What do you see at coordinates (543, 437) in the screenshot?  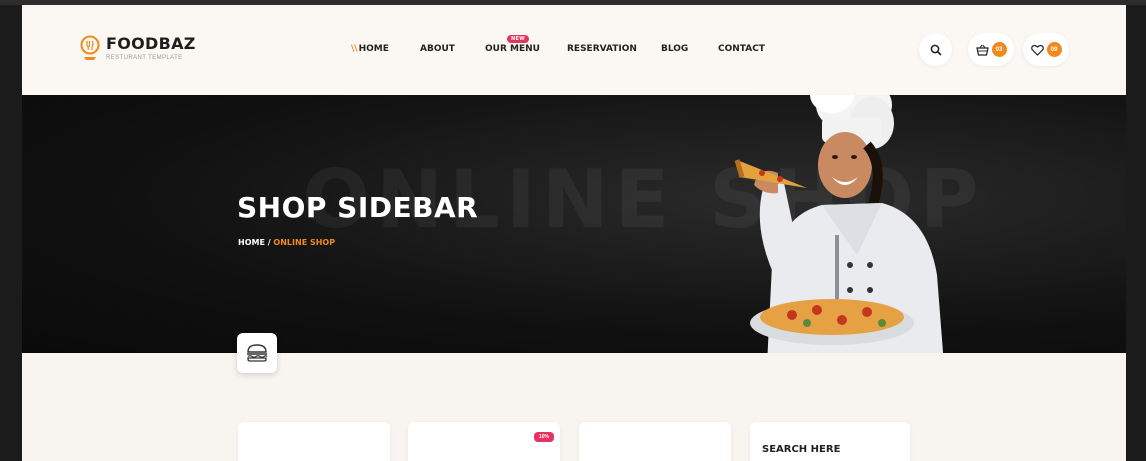 I see `sale-badge: 10%` at bounding box center [543, 437].